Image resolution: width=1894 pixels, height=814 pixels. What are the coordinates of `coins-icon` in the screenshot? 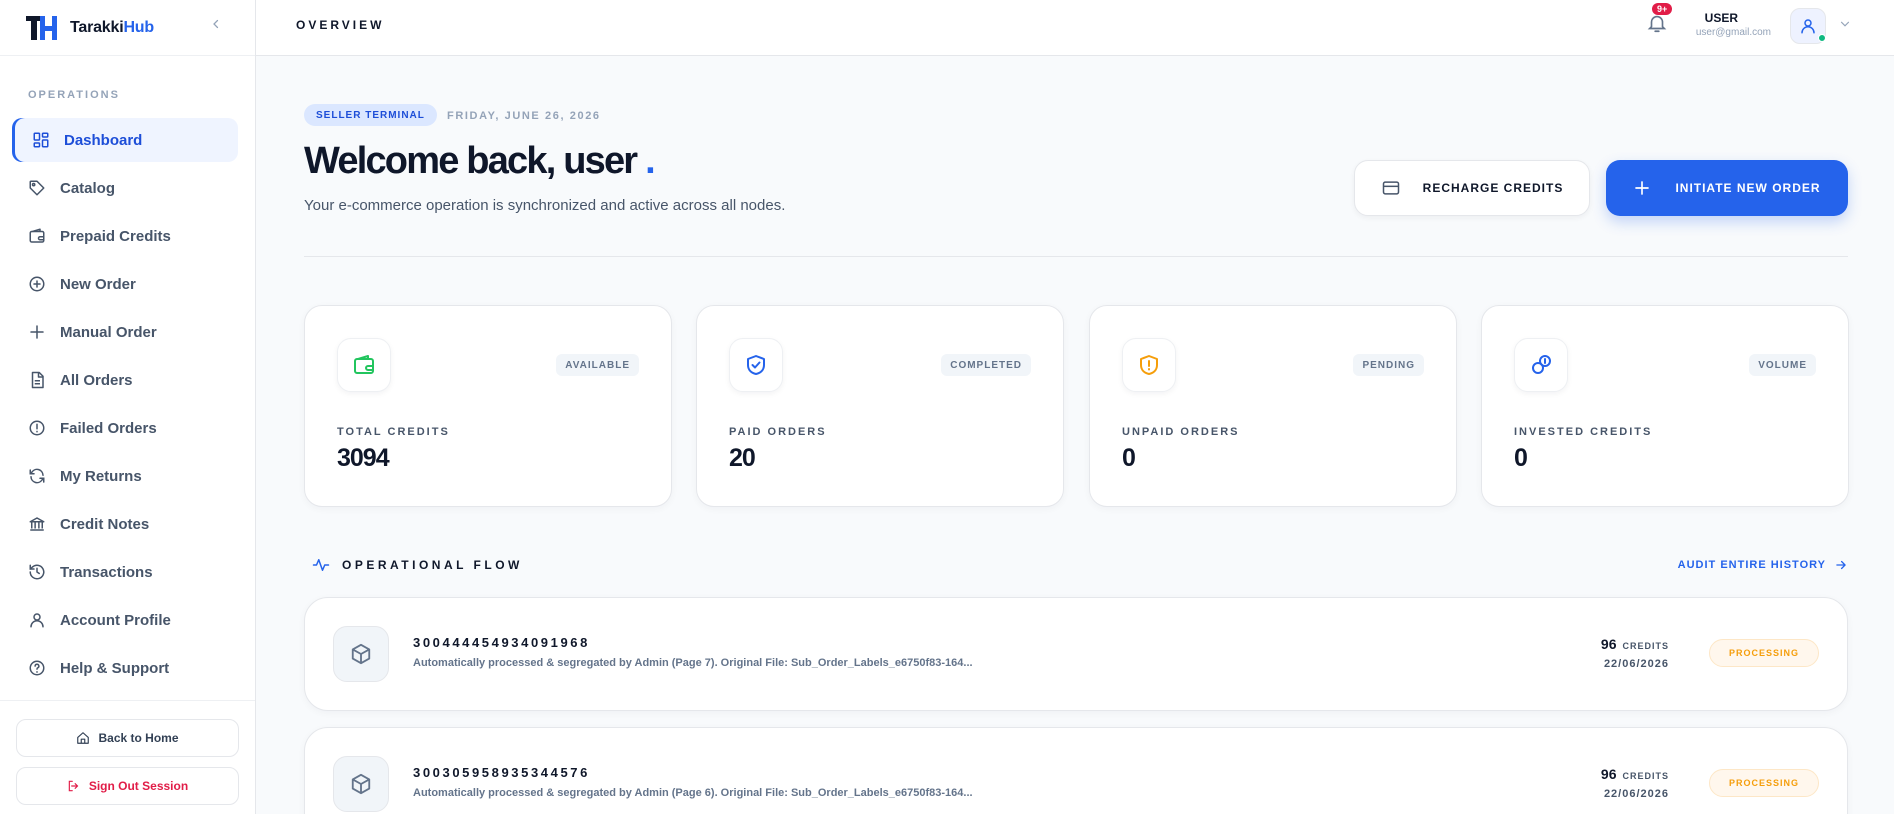 It's located at (1541, 364).